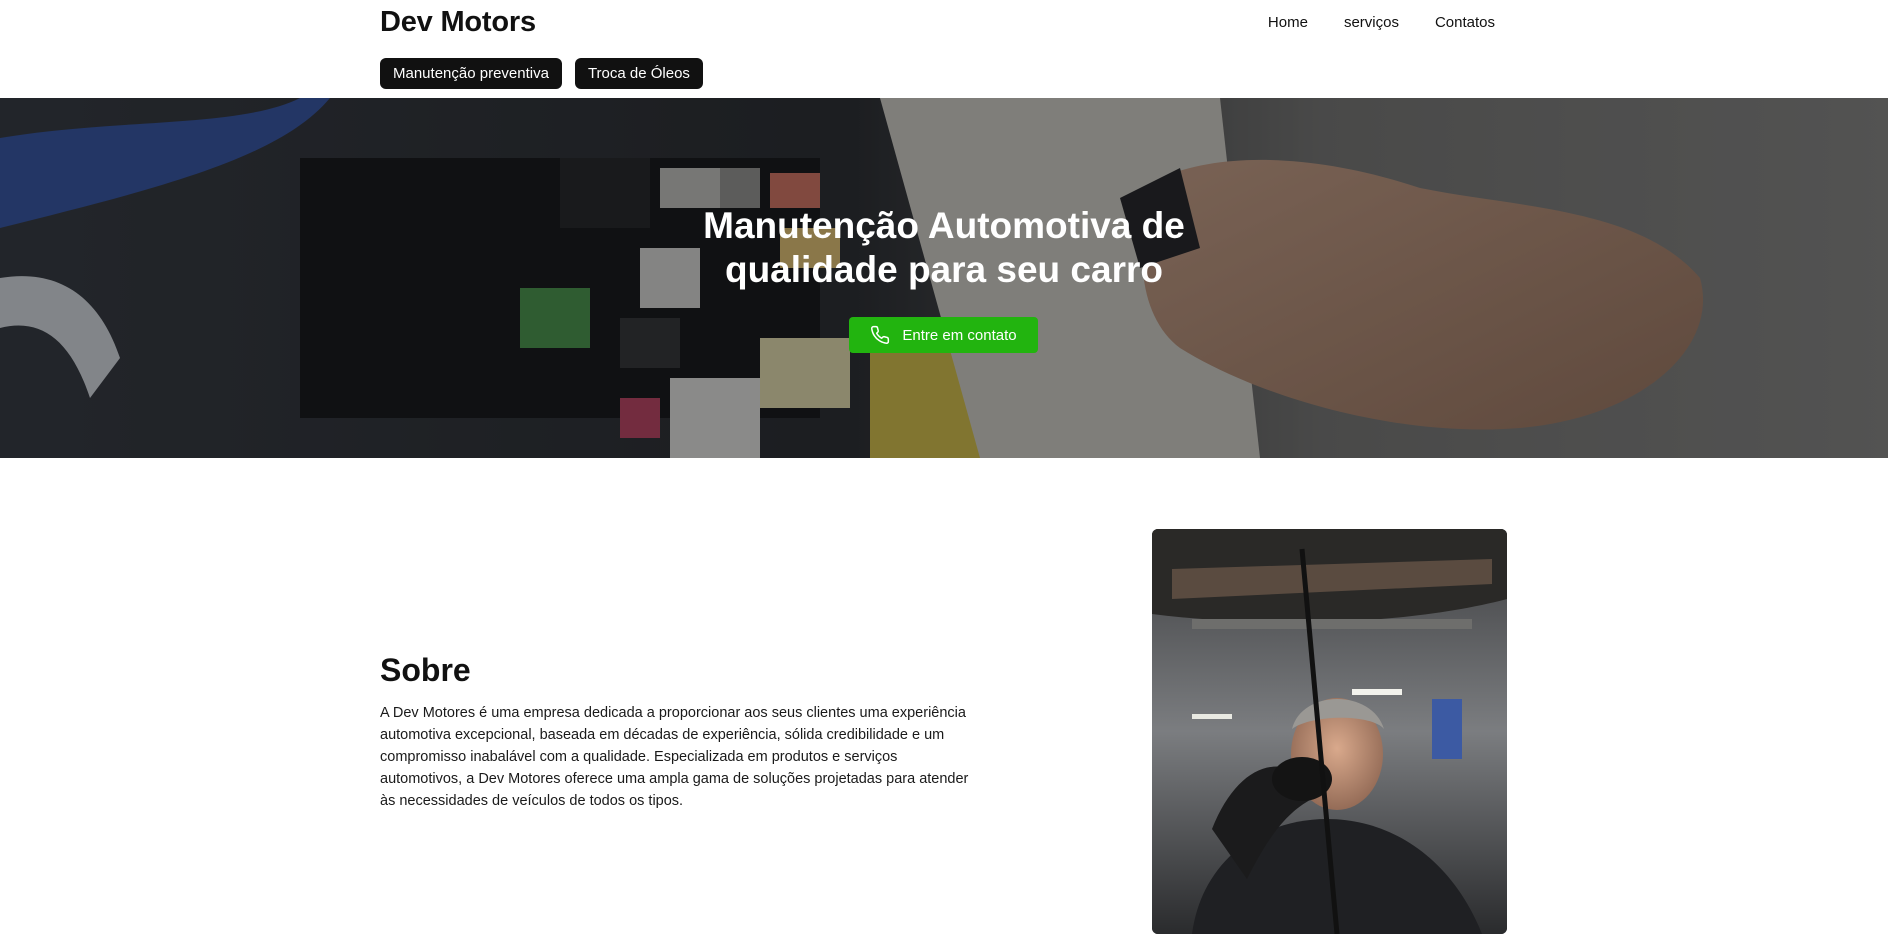 This screenshot has height=944, width=1888. I want to click on contact-cta-label: Entre em contato, so click(959, 335).